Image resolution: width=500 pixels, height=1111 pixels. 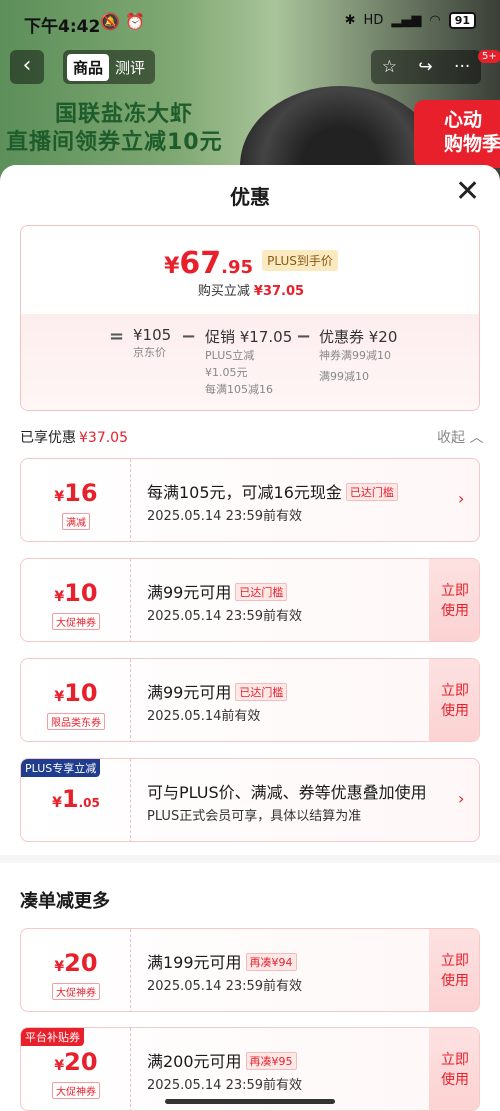 I want to click on status-right: ✱ HD ▂▄▆ ◠ 91, so click(x=410, y=20).